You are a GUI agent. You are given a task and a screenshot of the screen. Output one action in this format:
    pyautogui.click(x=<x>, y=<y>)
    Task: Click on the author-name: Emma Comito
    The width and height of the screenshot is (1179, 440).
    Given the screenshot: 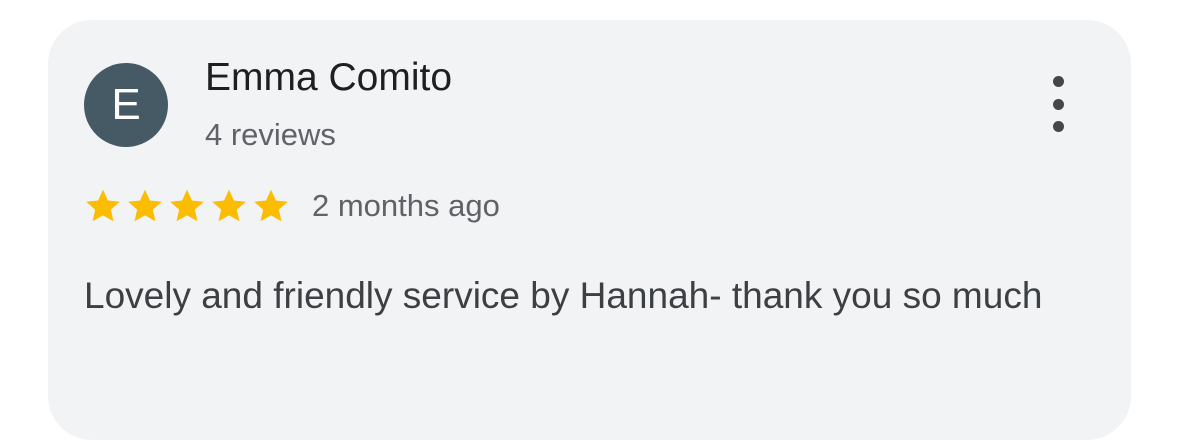 What is the action you would take?
    pyautogui.click(x=328, y=78)
    